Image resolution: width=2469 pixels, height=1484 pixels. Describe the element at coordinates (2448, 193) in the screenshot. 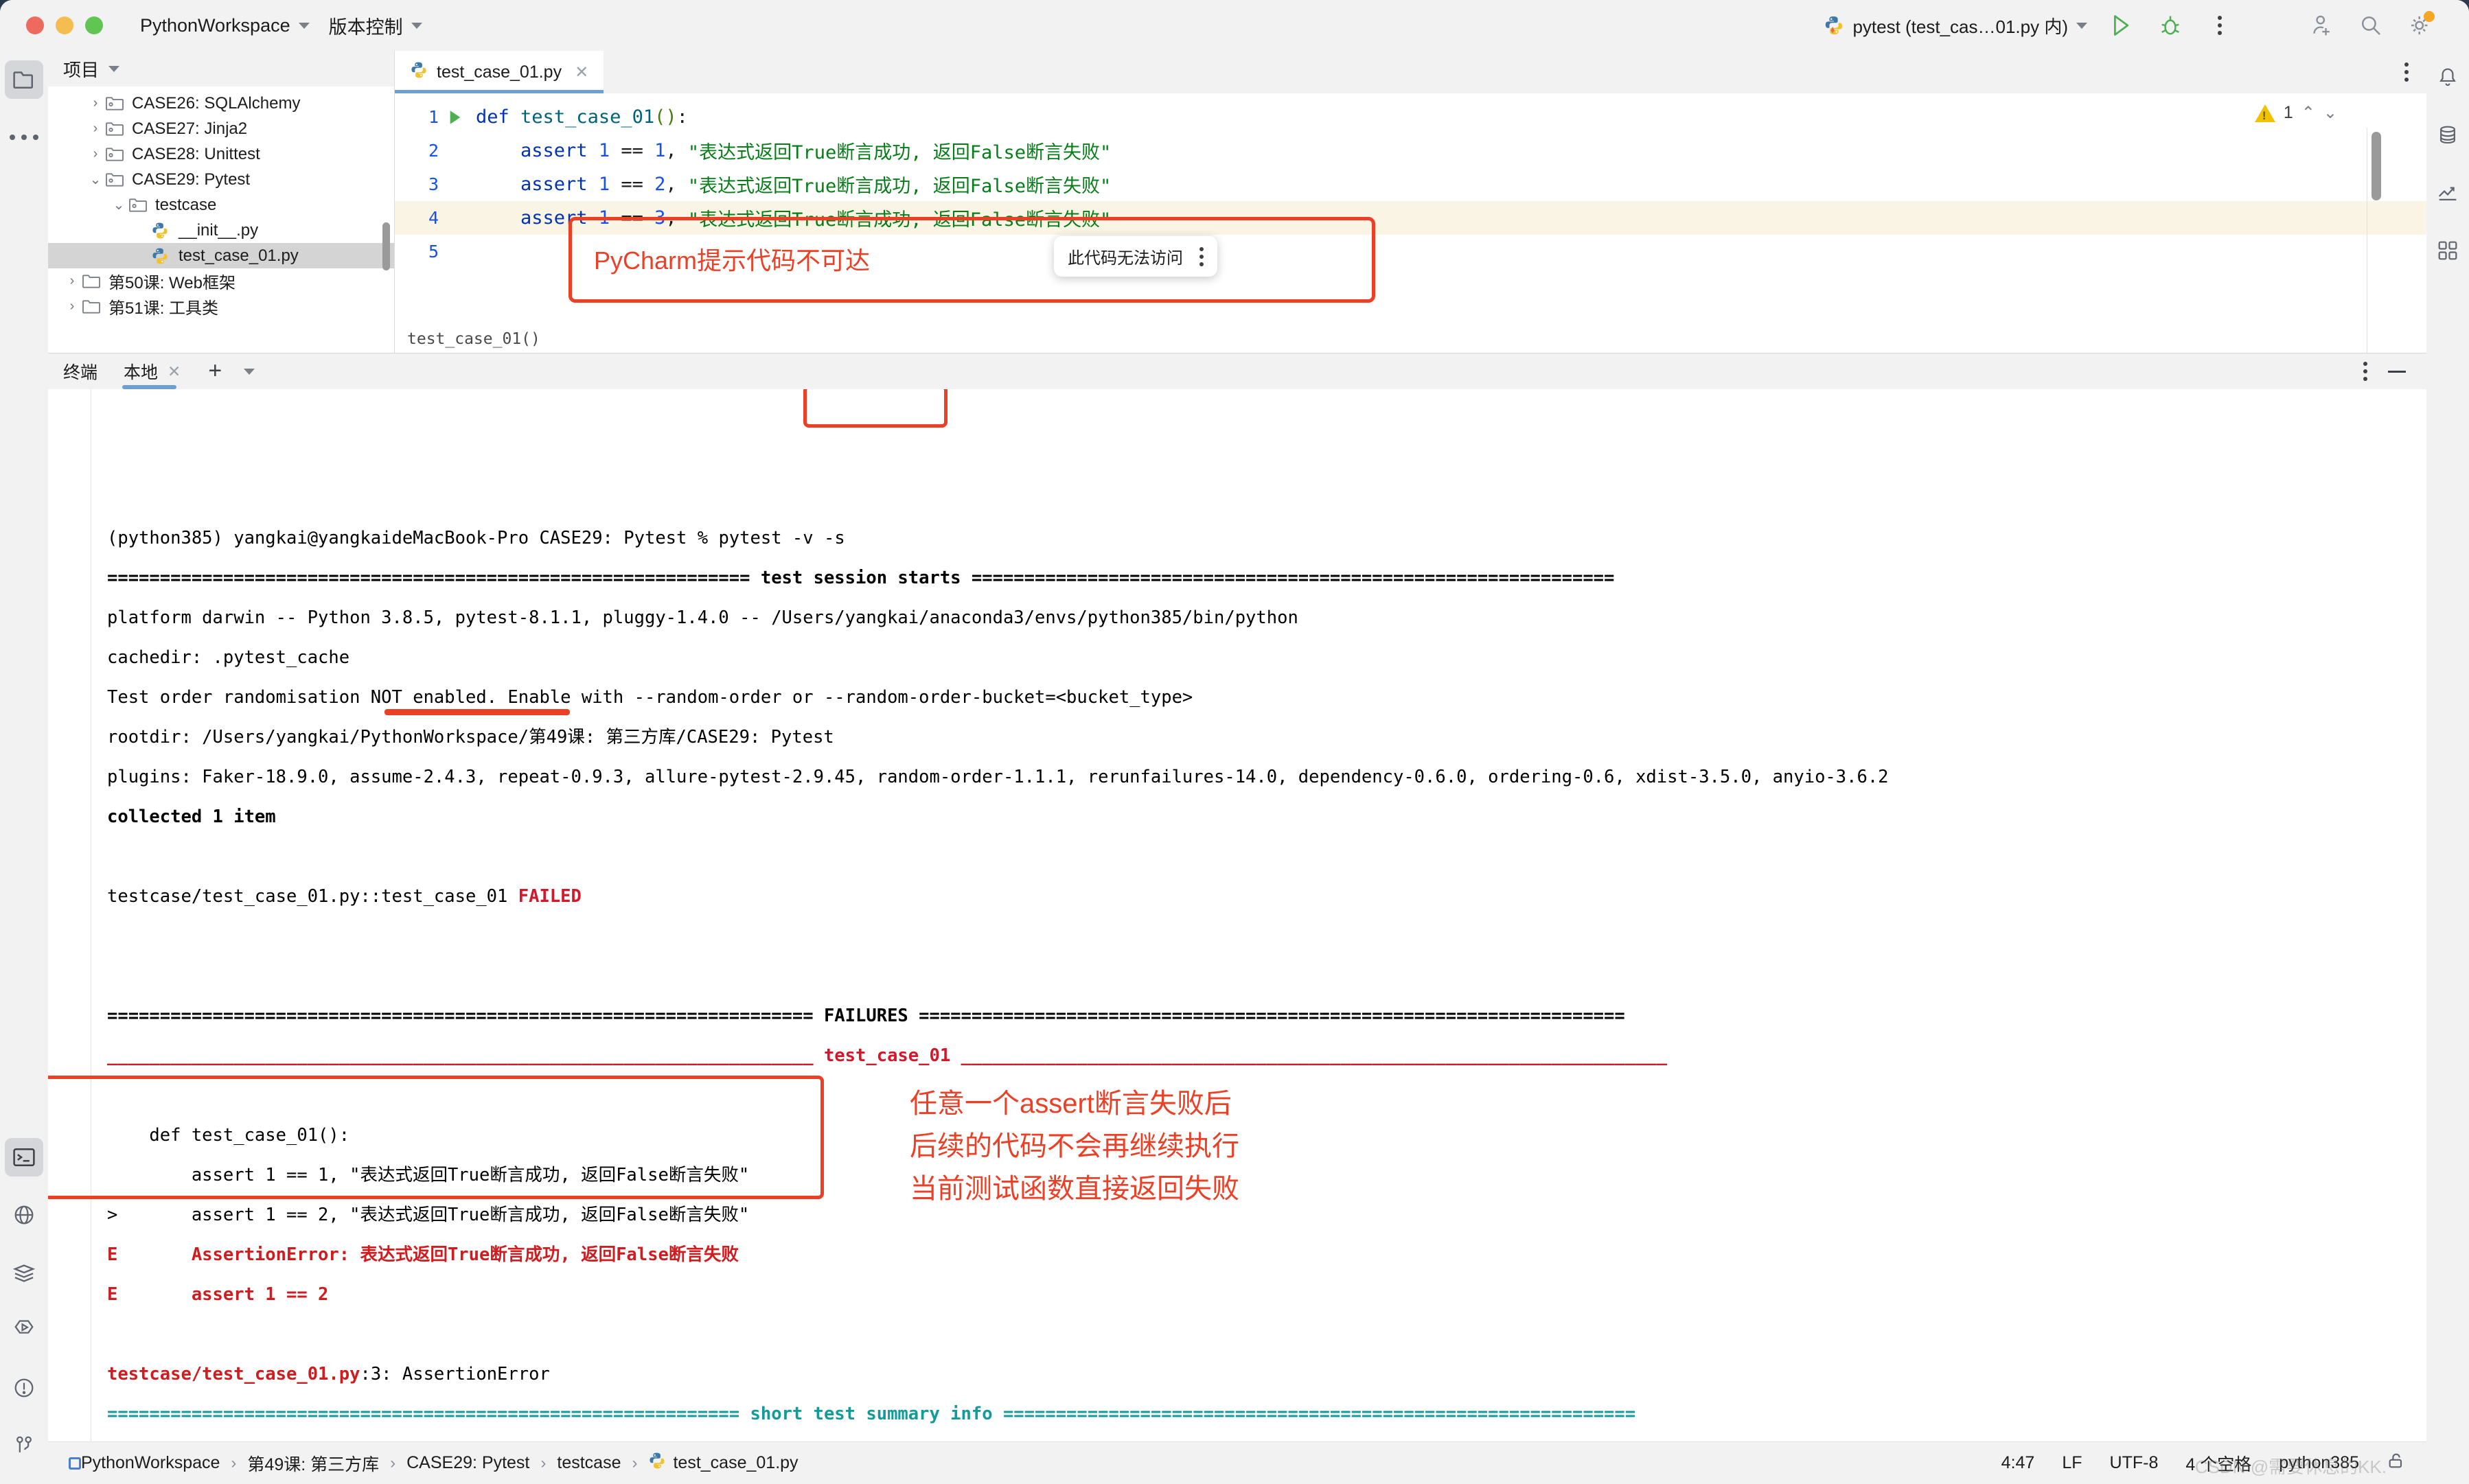

I see `sciview-button` at that location.